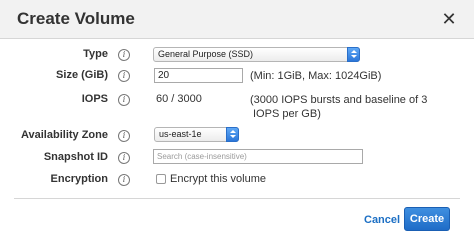 The height and width of the screenshot is (241, 474). What do you see at coordinates (218, 179) in the screenshot?
I see `encrypt-volume-label: Encrypt this volume` at bounding box center [218, 179].